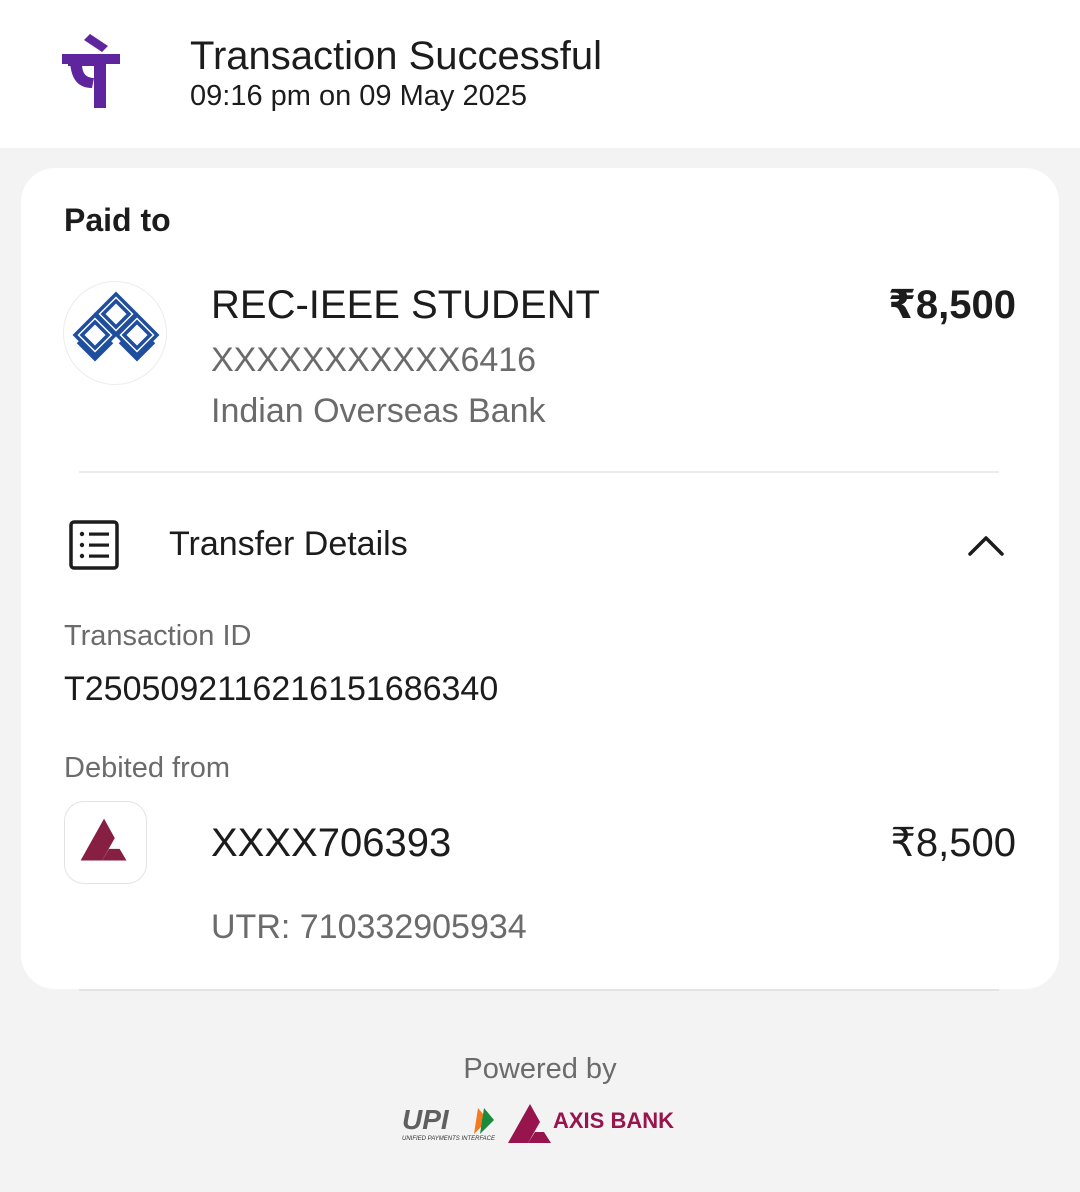 The width and height of the screenshot is (1080, 1192). Describe the element at coordinates (540, 1069) in the screenshot. I see `powered-by-label: Powered by` at that location.